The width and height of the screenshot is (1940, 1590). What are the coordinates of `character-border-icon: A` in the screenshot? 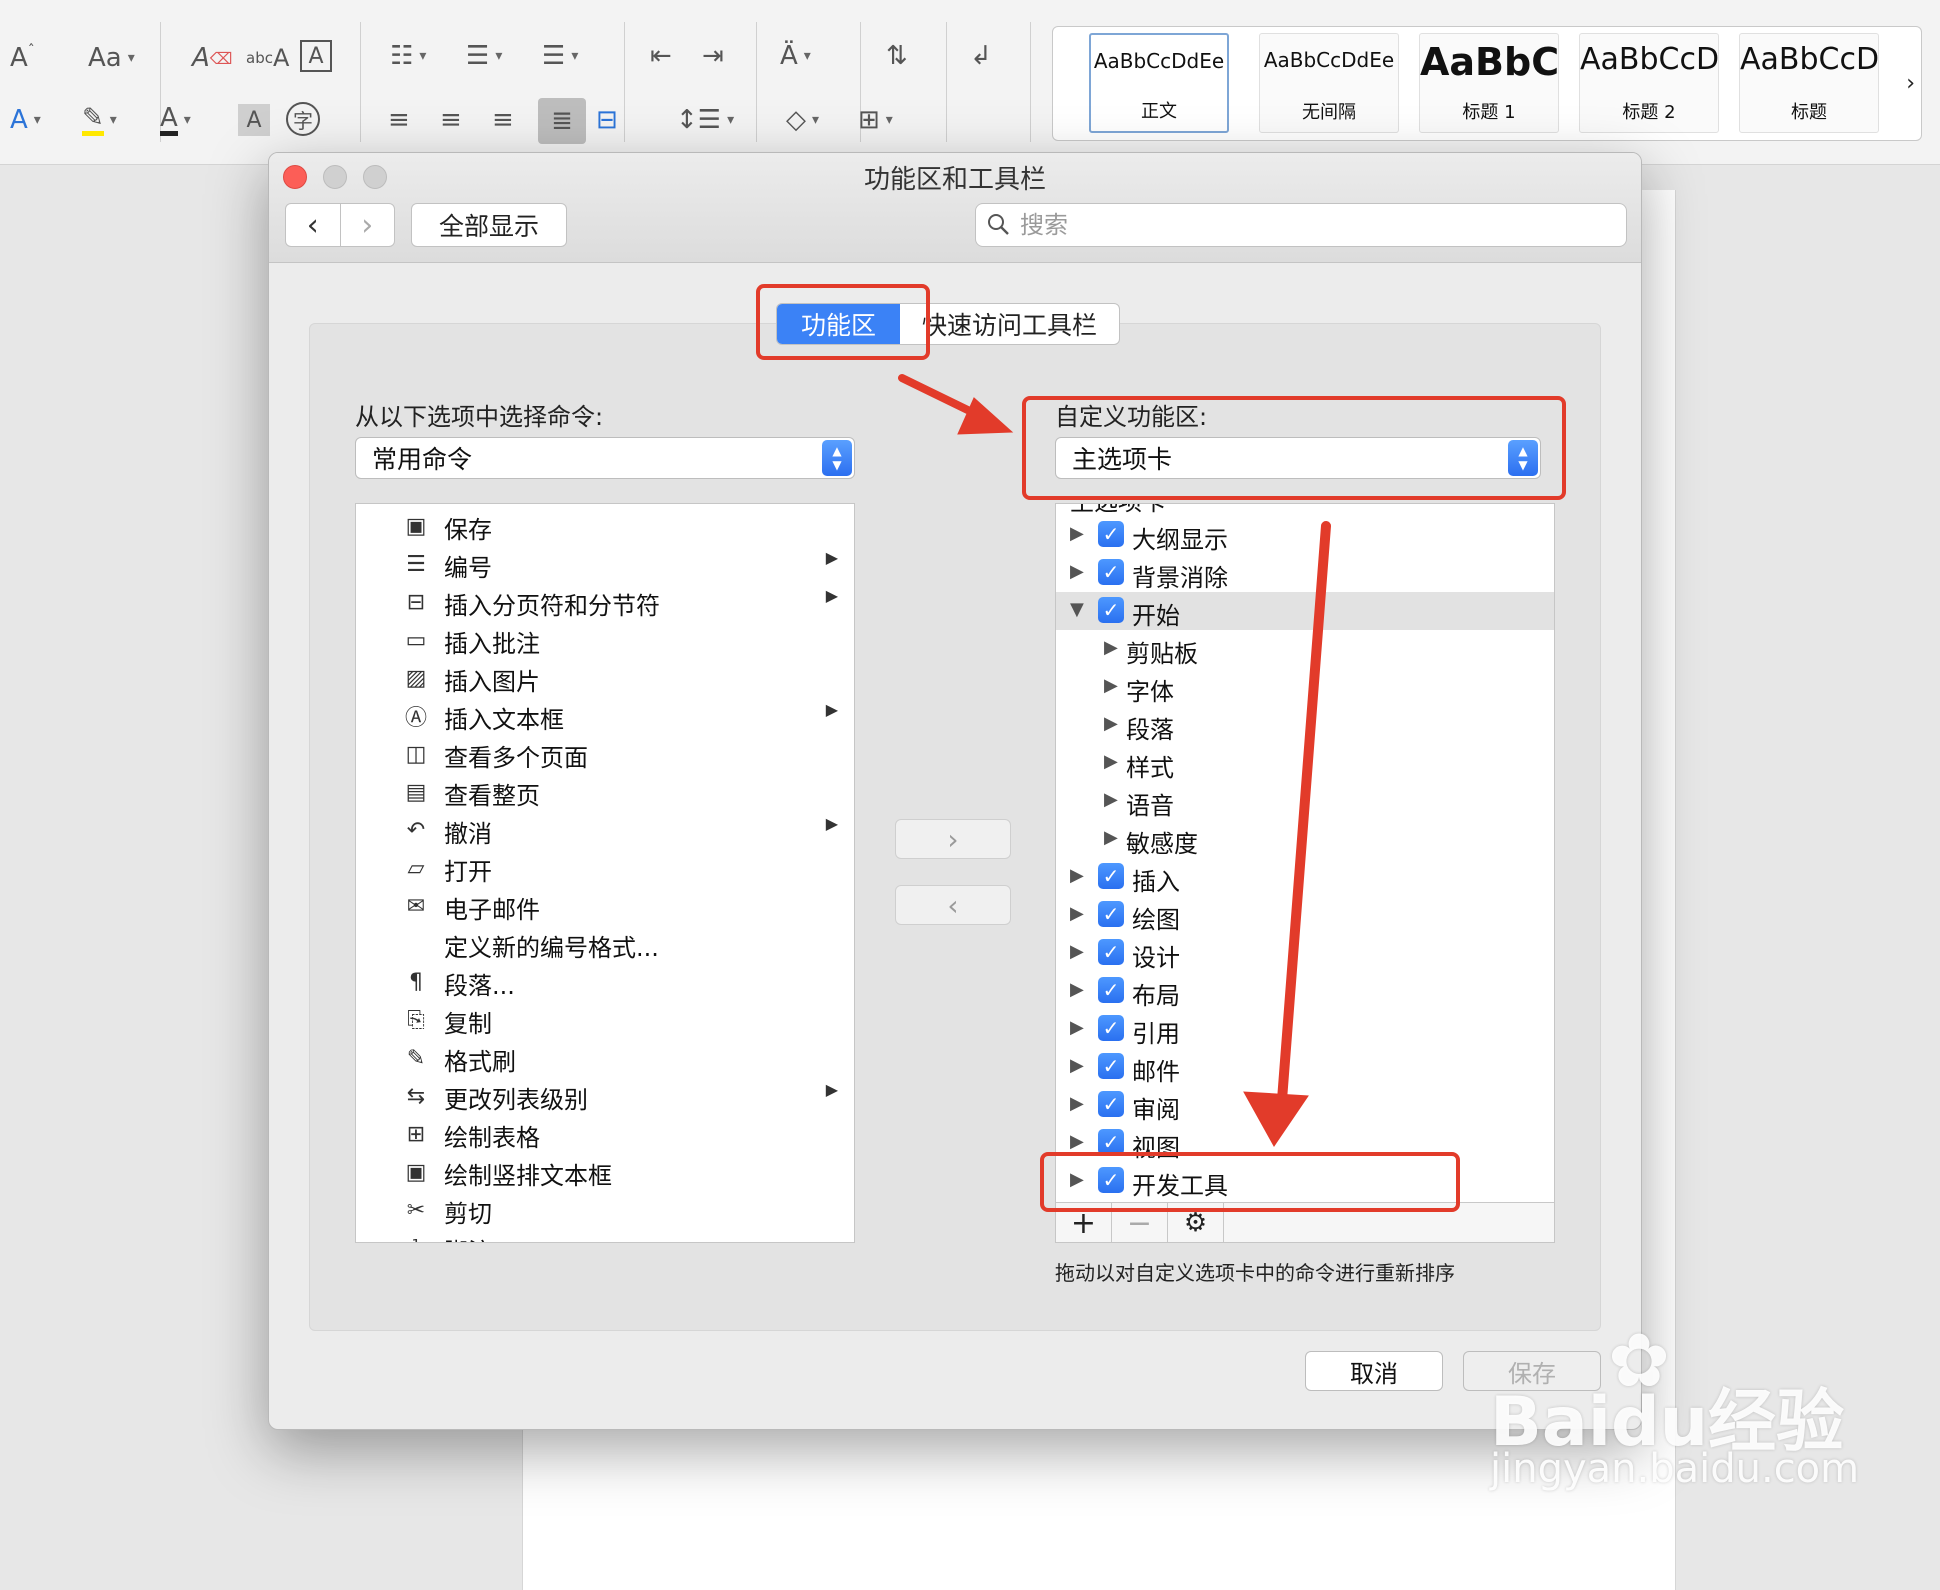 It's located at (316, 56).